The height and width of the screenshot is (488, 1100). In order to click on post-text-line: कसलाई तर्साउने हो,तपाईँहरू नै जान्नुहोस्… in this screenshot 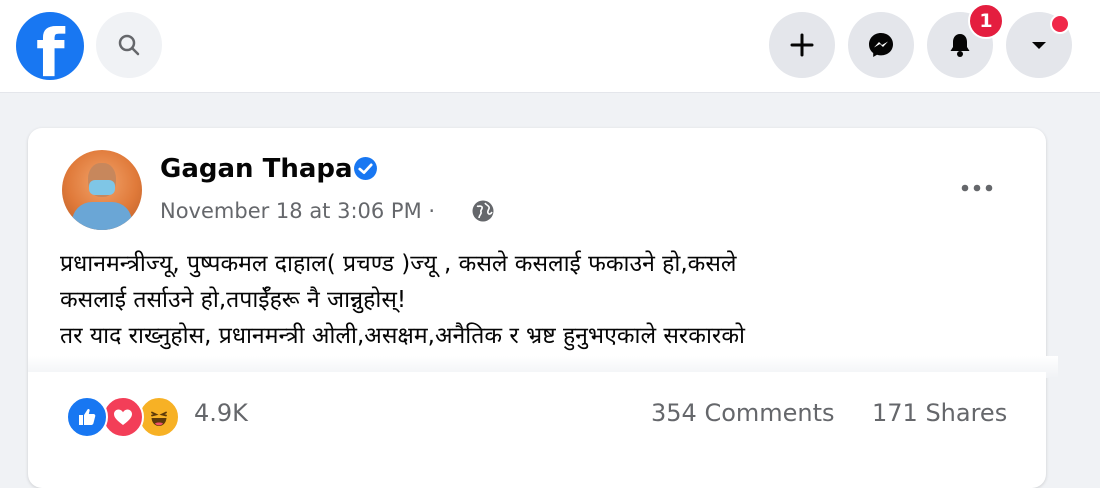, I will do `click(233, 300)`.